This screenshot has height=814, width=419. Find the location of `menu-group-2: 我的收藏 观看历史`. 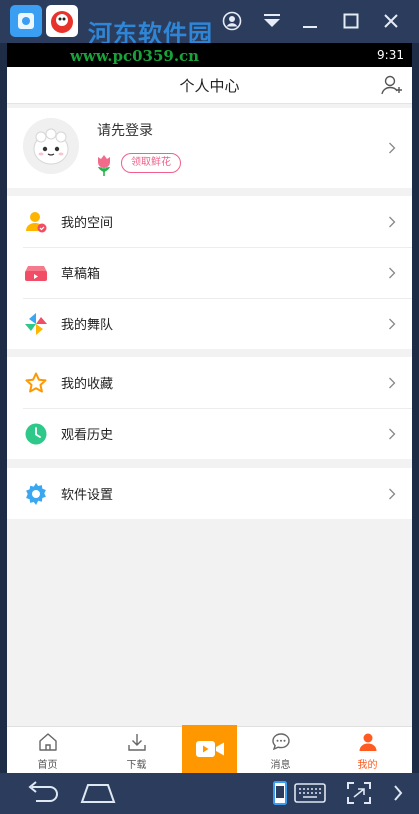

menu-group-2: 我的收藏 观看历史 is located at coordinates (209, 408).